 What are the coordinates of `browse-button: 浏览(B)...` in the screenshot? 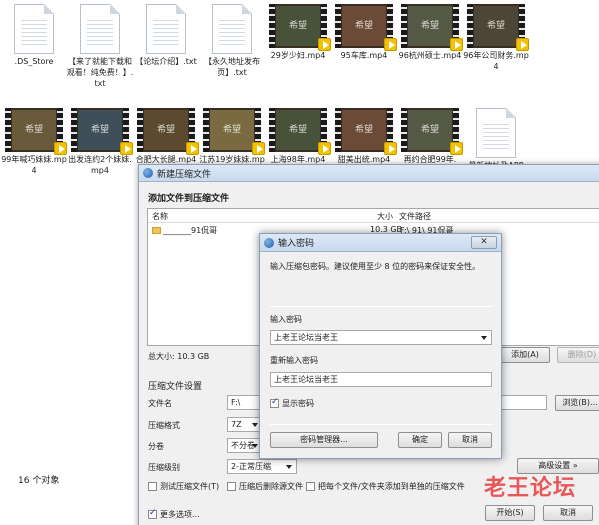 It's located at (577, 403).